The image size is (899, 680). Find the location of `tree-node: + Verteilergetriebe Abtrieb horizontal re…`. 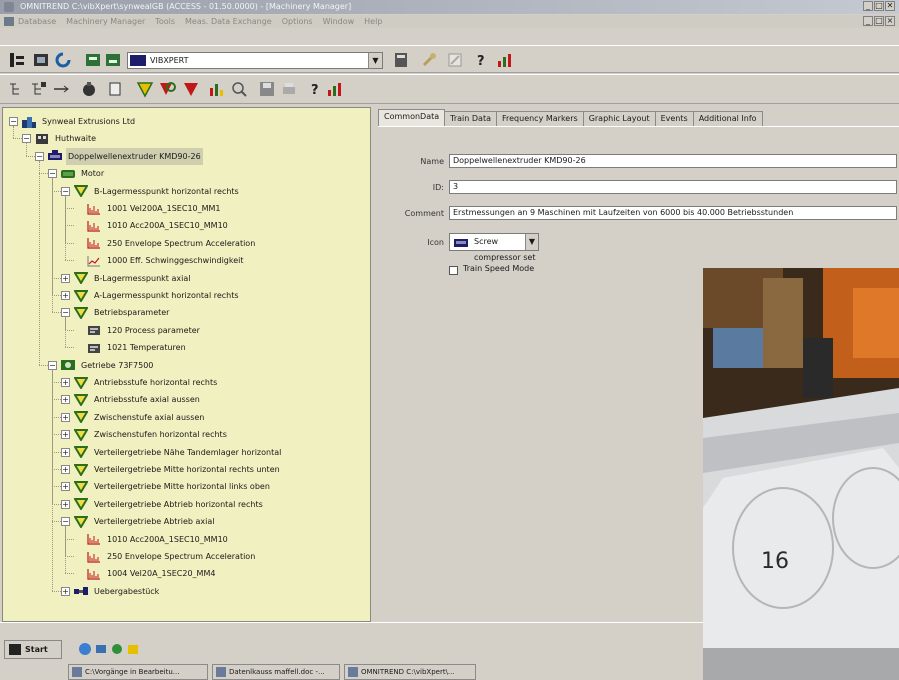

tree-node: + Verteilergetriebe Abtrieb horizontal re… is located at coordinates (163, 504).